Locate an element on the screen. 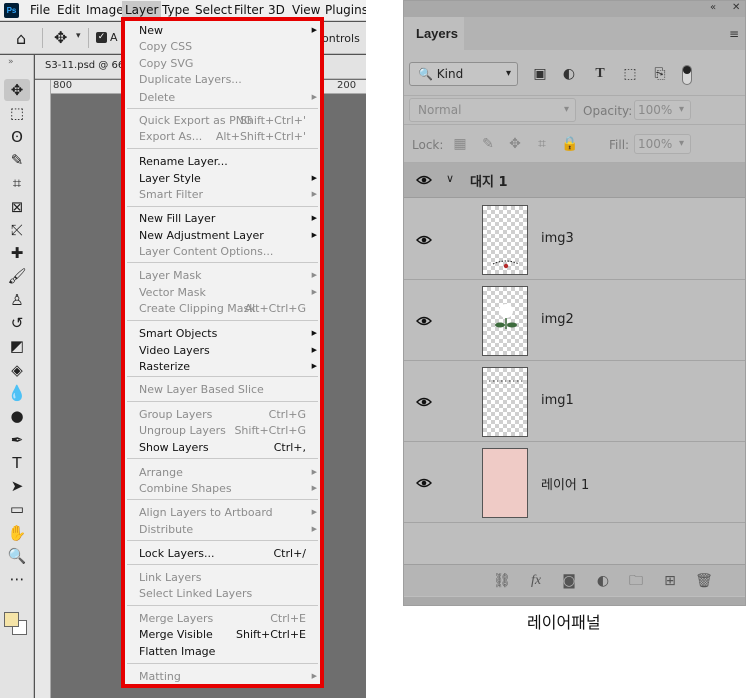 The width and height of the screenshot is (746, 698). filter-toggle is located at coordinates (687, 75).